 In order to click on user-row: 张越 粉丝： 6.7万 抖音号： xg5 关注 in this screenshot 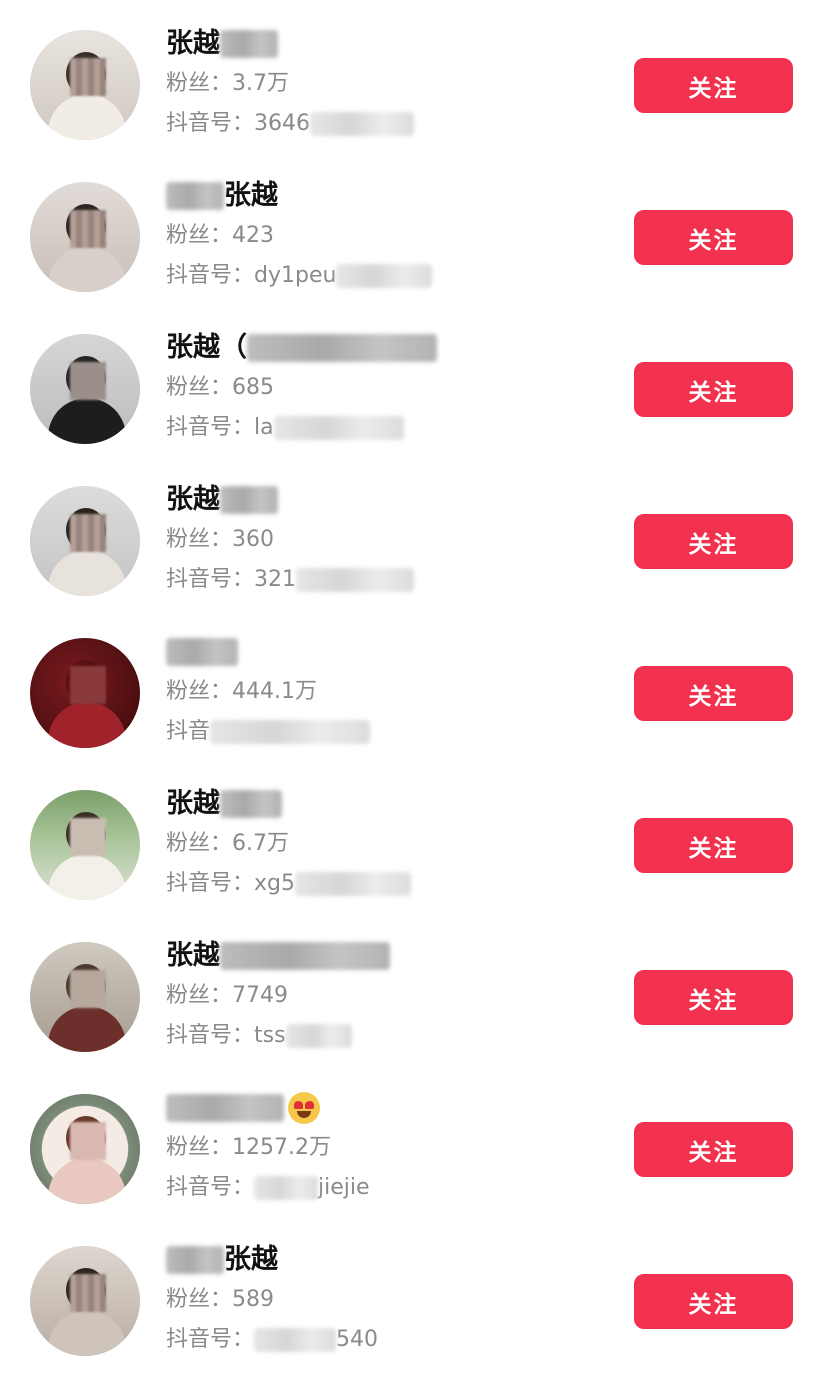, I will do `click(411, 836)`.